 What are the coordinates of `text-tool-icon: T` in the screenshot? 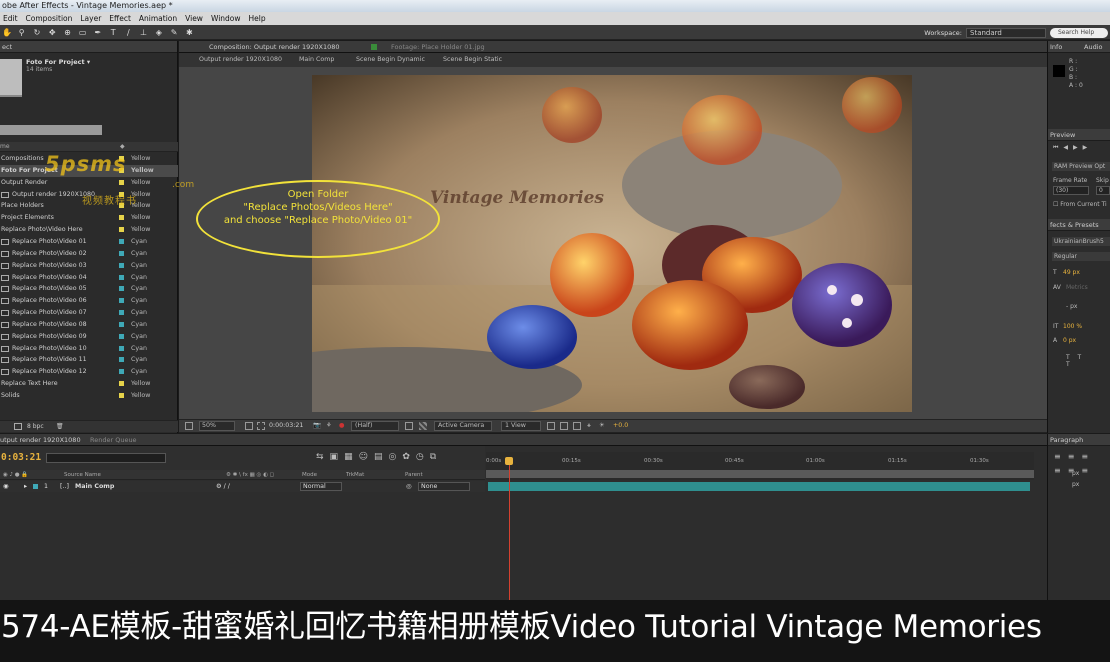 It's located at (113, 32).